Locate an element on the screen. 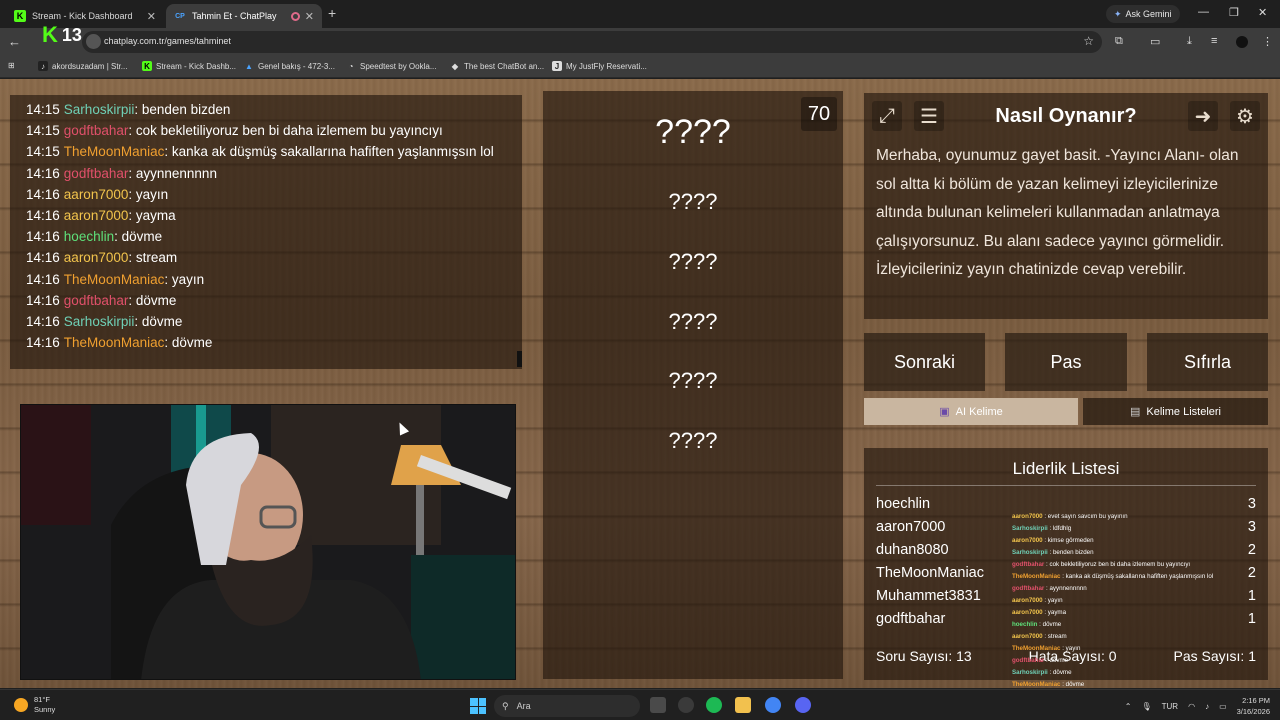  chat-timestamp: 14:15 is located at coordinates (43, 109).